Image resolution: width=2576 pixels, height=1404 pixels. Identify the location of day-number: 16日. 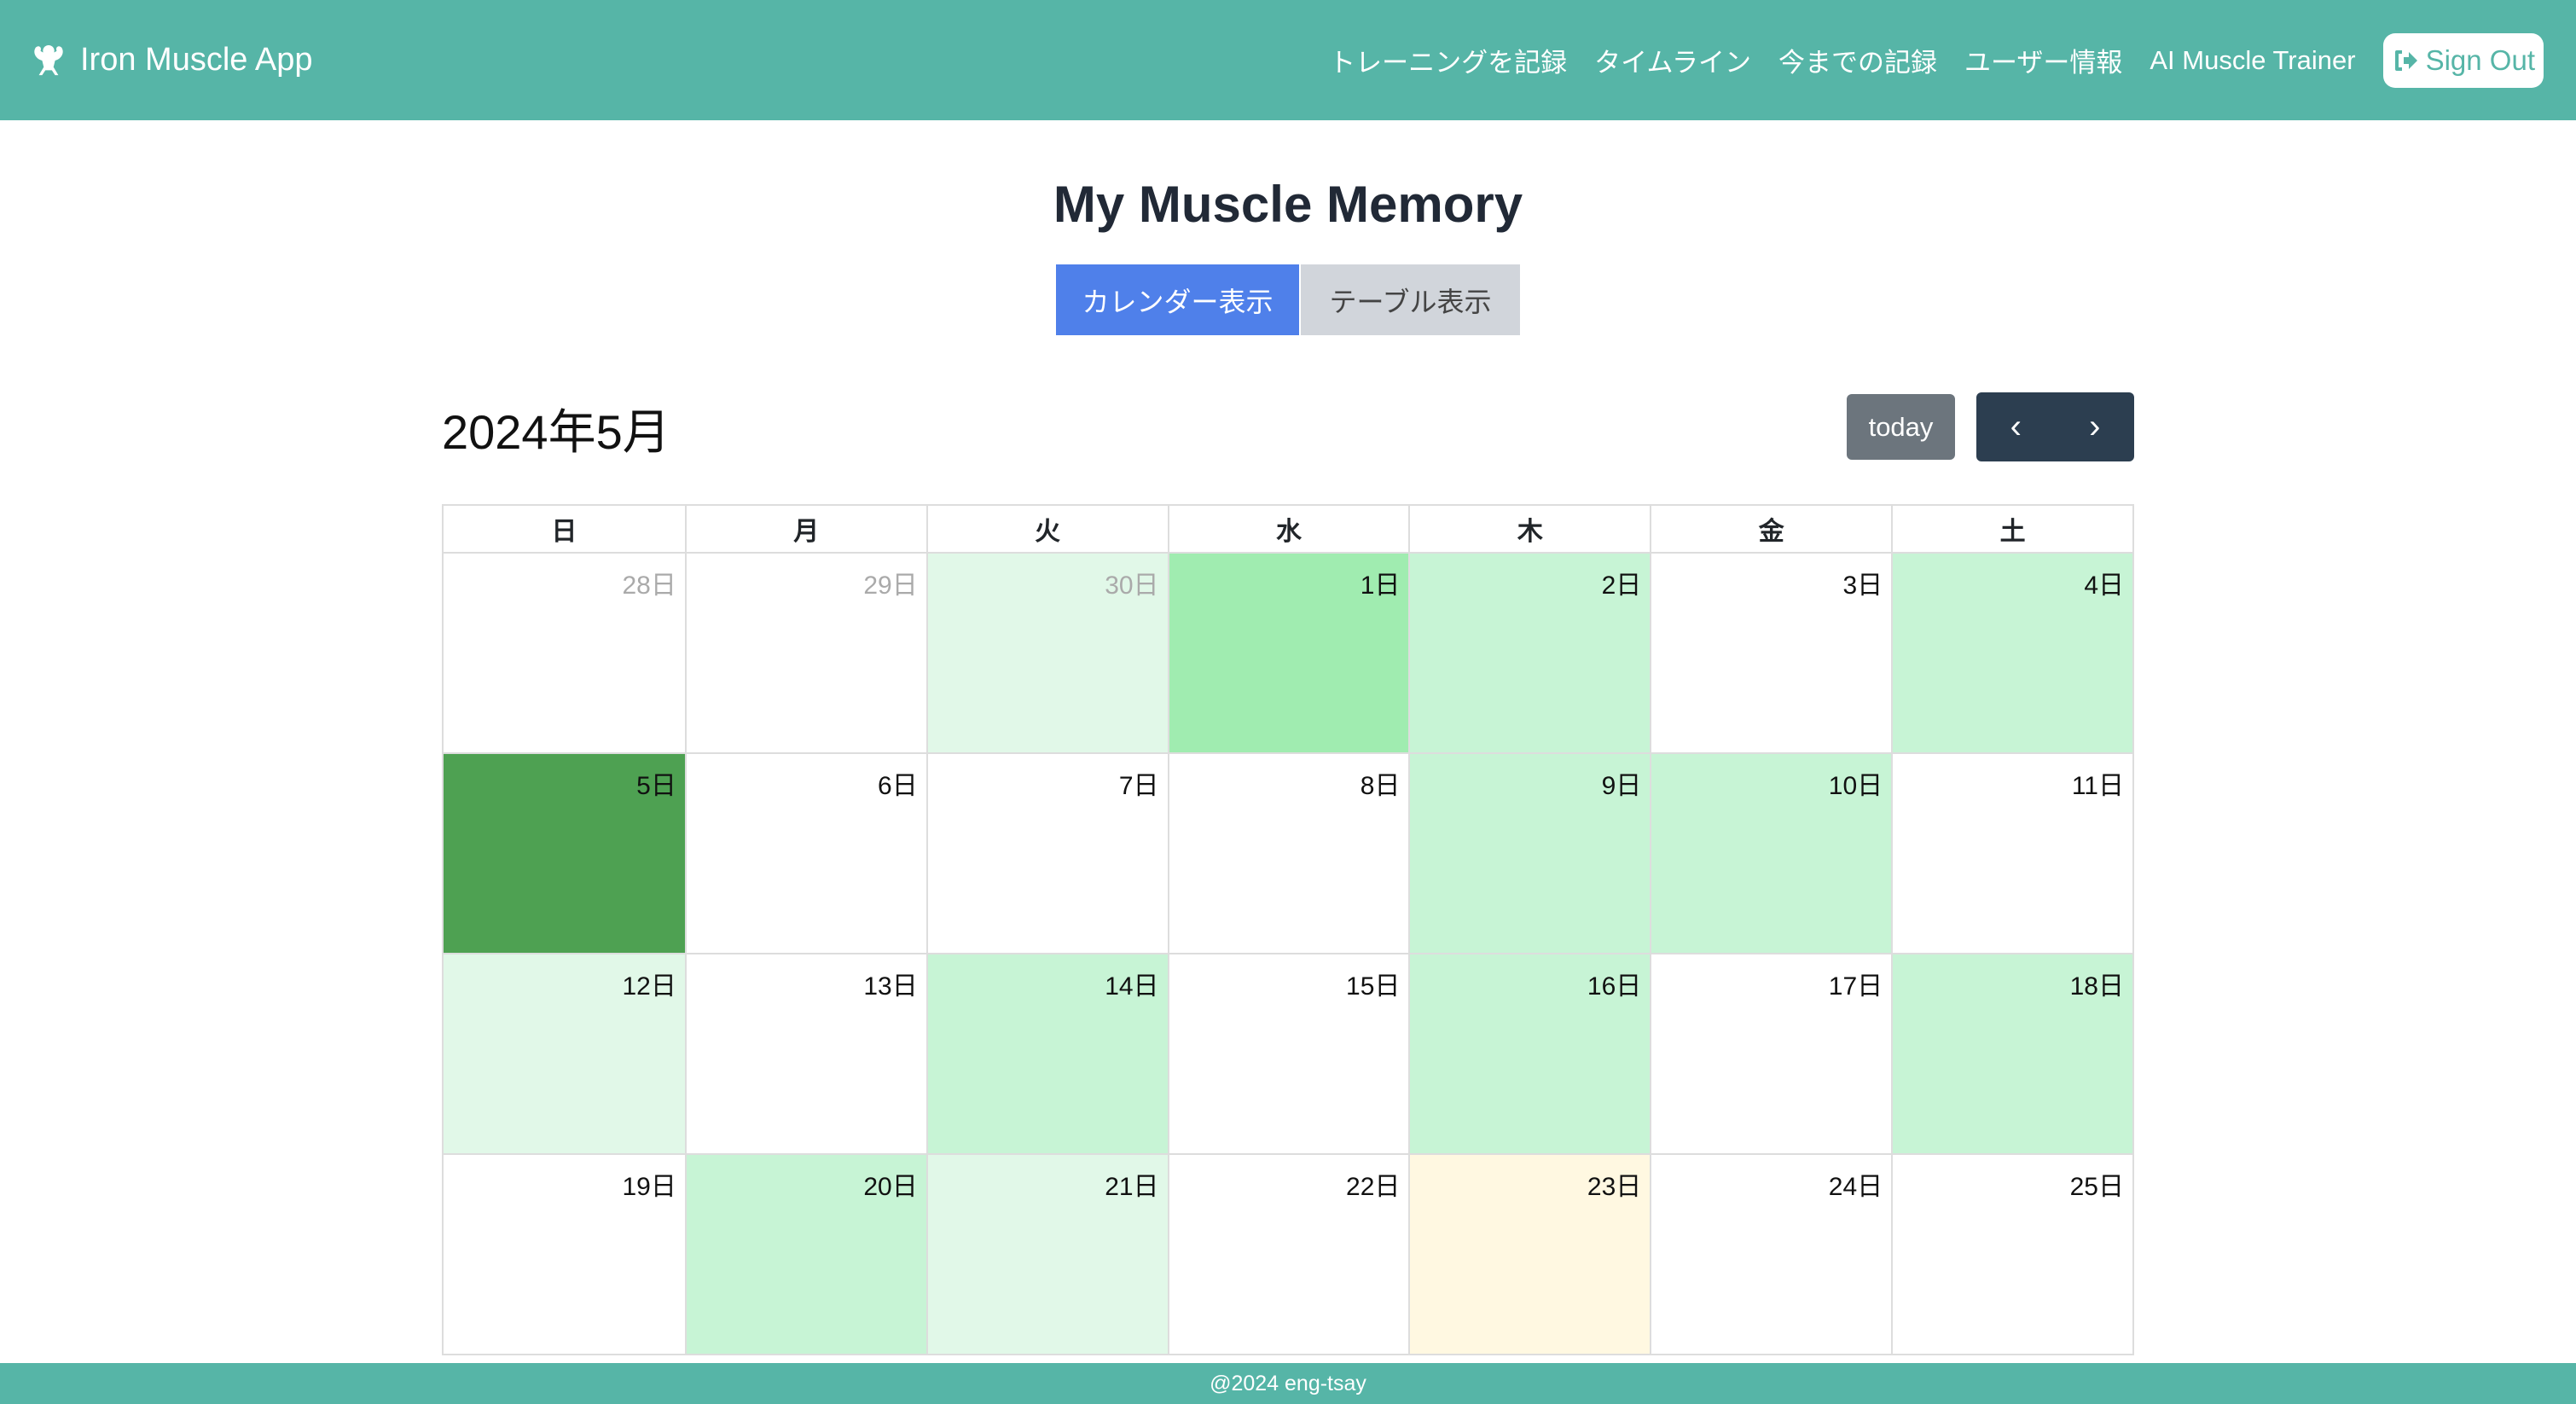
(1614, 986).